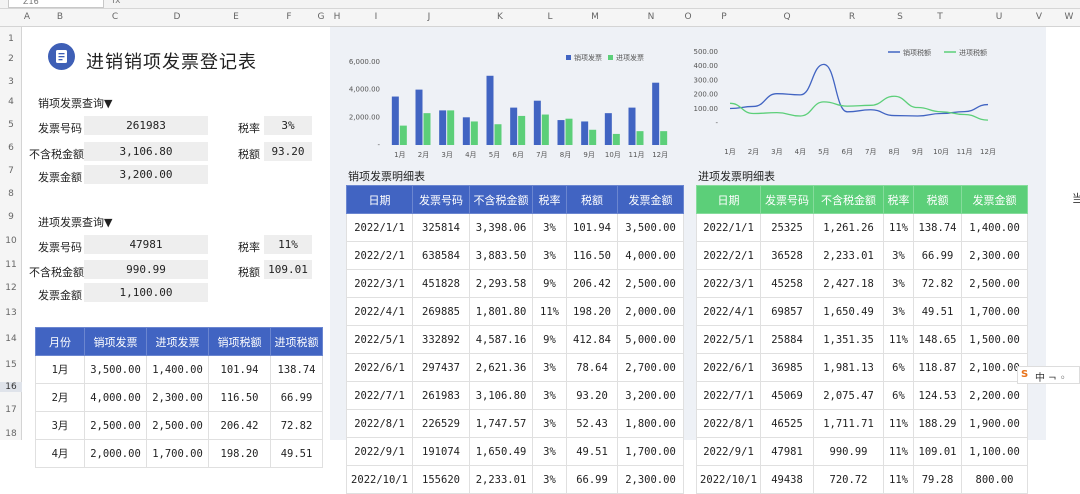 This screenshot has width=1080, height=494. I want to click on table-cell: 116.50, so click(592, 255).